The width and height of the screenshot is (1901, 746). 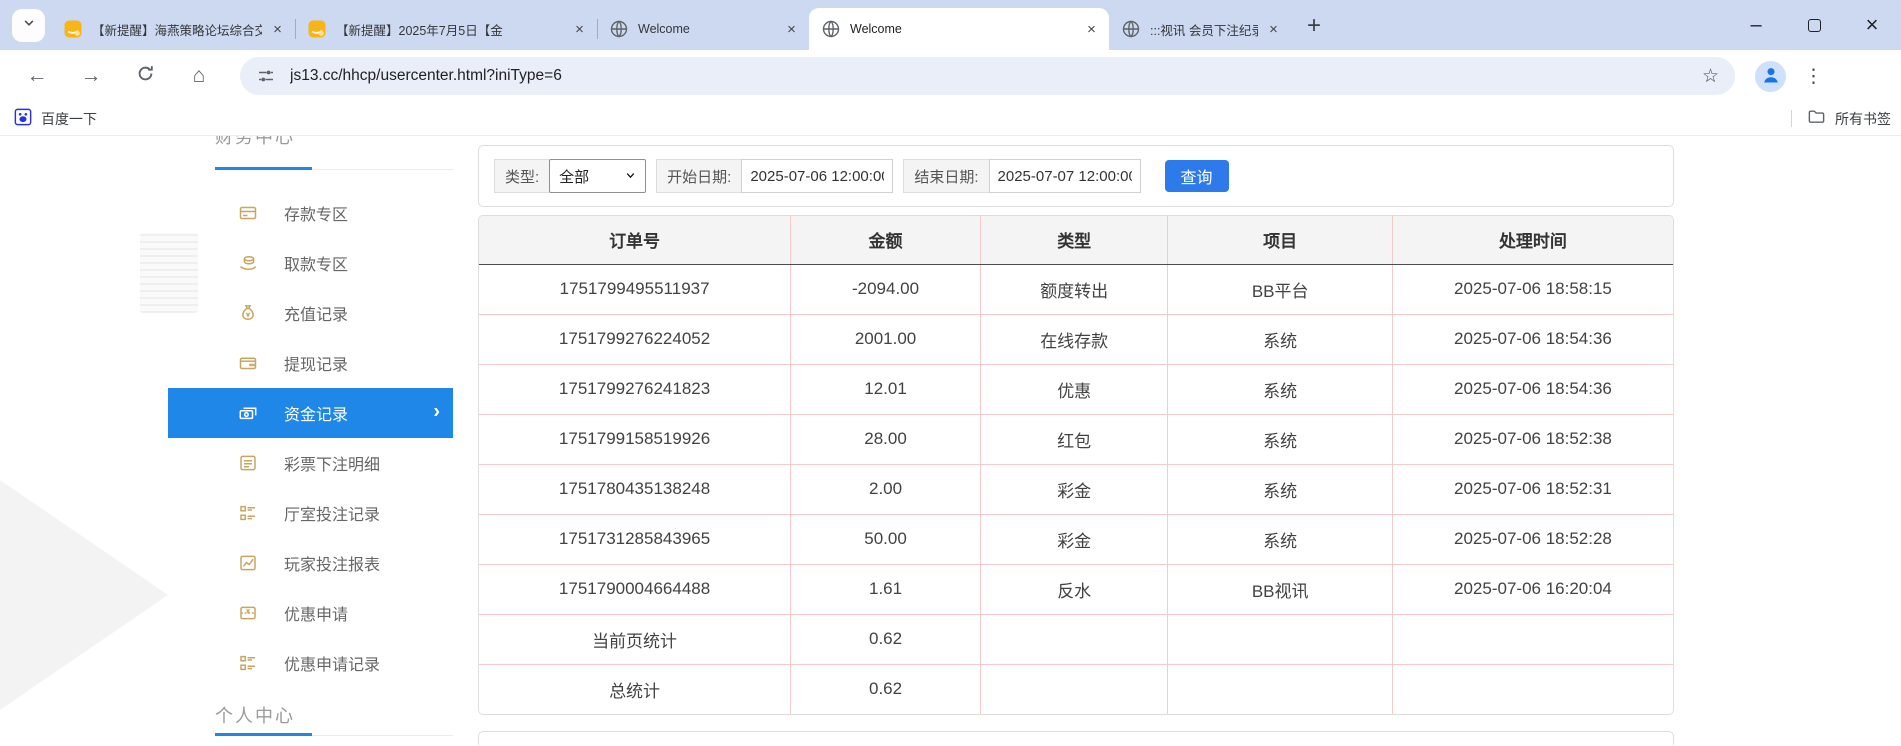 What do you see at coordinates (959, 29) in the screenshot?
I see `tab-active: Welcome ×` at bounding box center [959, 29].